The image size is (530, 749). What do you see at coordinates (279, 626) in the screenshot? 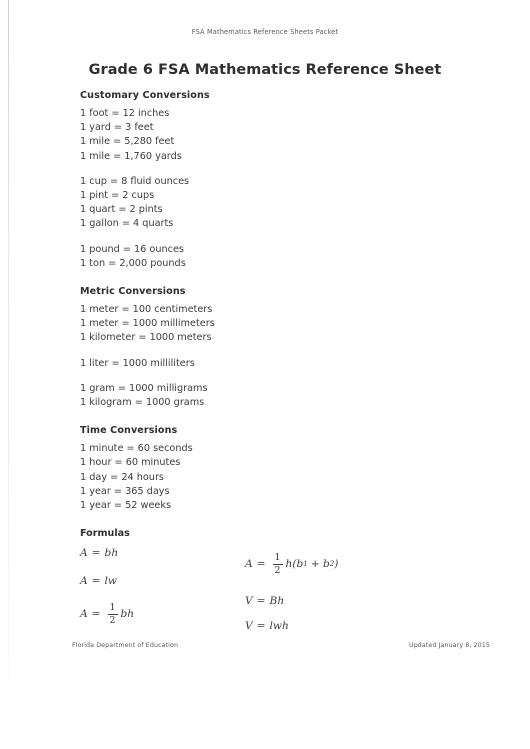
I see `formula-rhs: lwh` at bounding box center [279, 626].